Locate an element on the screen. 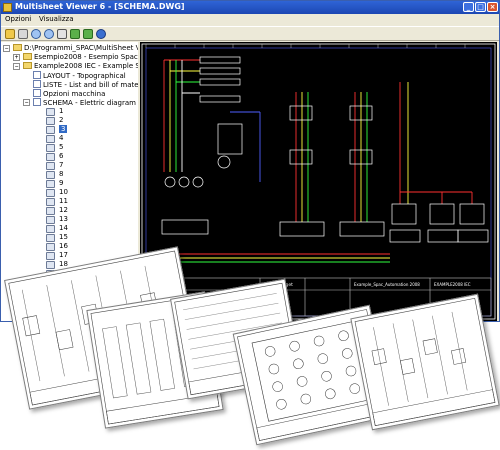 This screenshot has width=500, height=450. minimize-button: _ is located at coordinates (468, 7).